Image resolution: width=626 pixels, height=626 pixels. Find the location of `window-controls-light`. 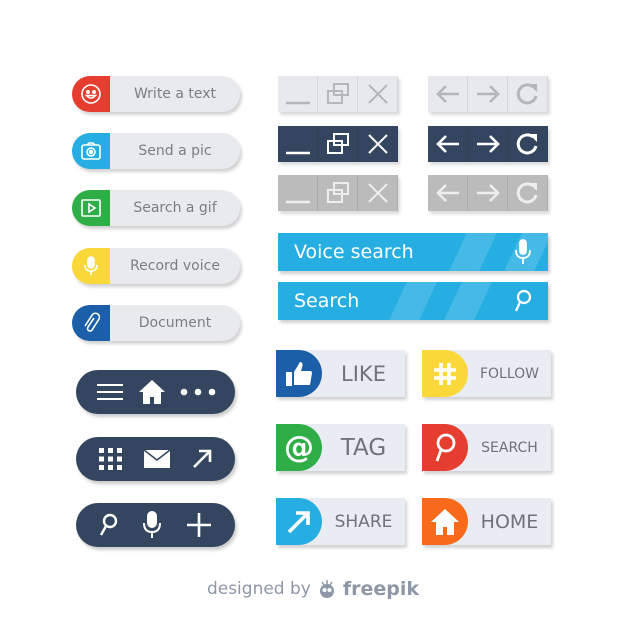

window-controls-light is located at coordinates (338, 94).